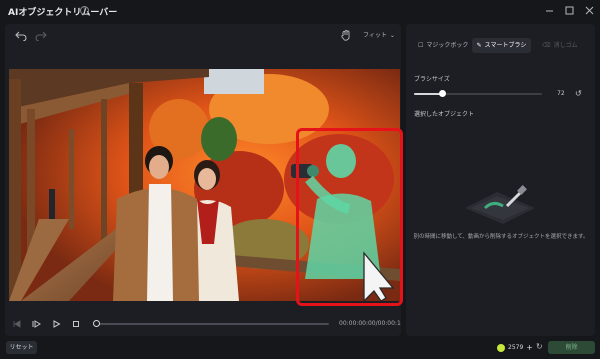 The image size is (600, 359). What do you see at coordinates (84, 10) in the screenshot?
I see `help-icon: ?` at bounding box center [84, 10].